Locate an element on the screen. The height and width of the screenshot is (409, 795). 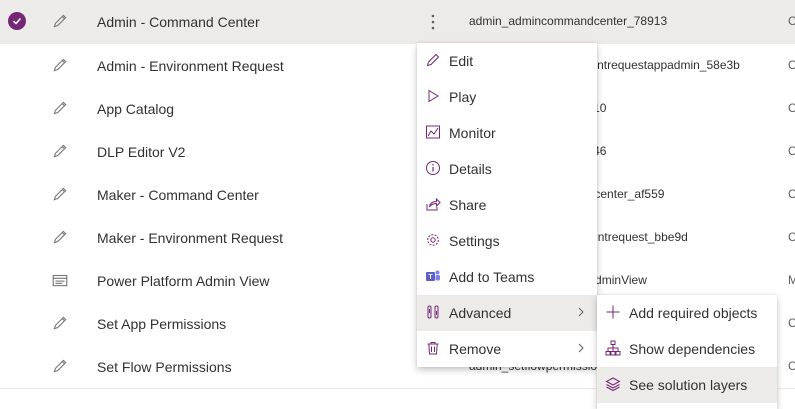
menu-item-monitor: Monitor is located at coordinates (507, 133).